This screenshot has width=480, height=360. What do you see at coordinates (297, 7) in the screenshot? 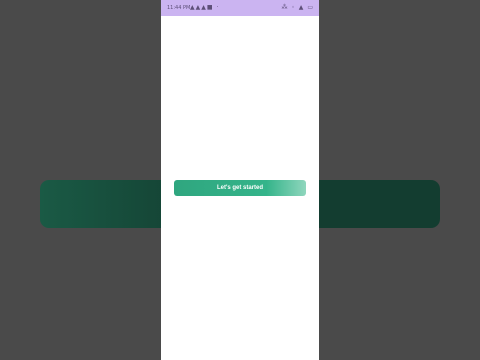
I see `system-icons: ⁂ ◦ ▲ ▭` at bounding box center [297, 7].